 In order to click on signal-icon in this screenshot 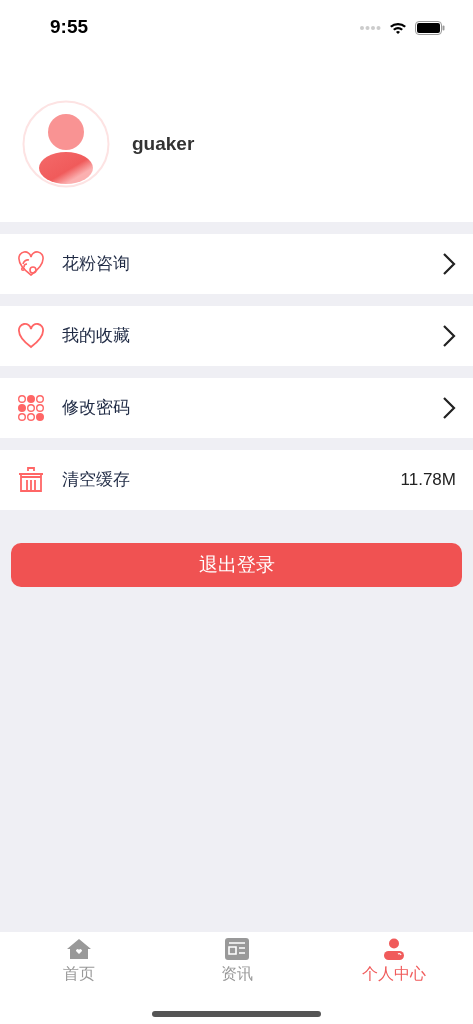, I will do `click(370, 27)`.